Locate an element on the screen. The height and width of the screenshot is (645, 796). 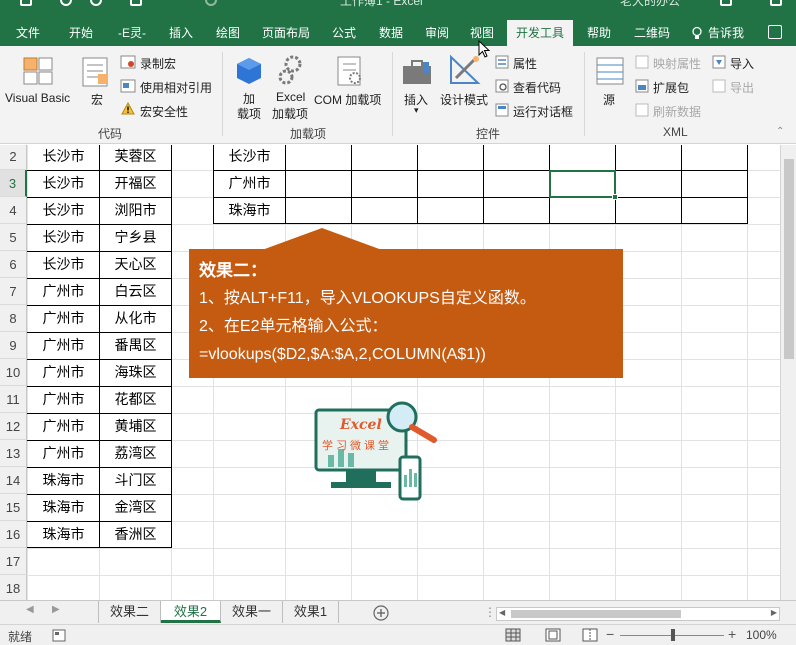
row-header: 18 is located at coordinates (13, 587).